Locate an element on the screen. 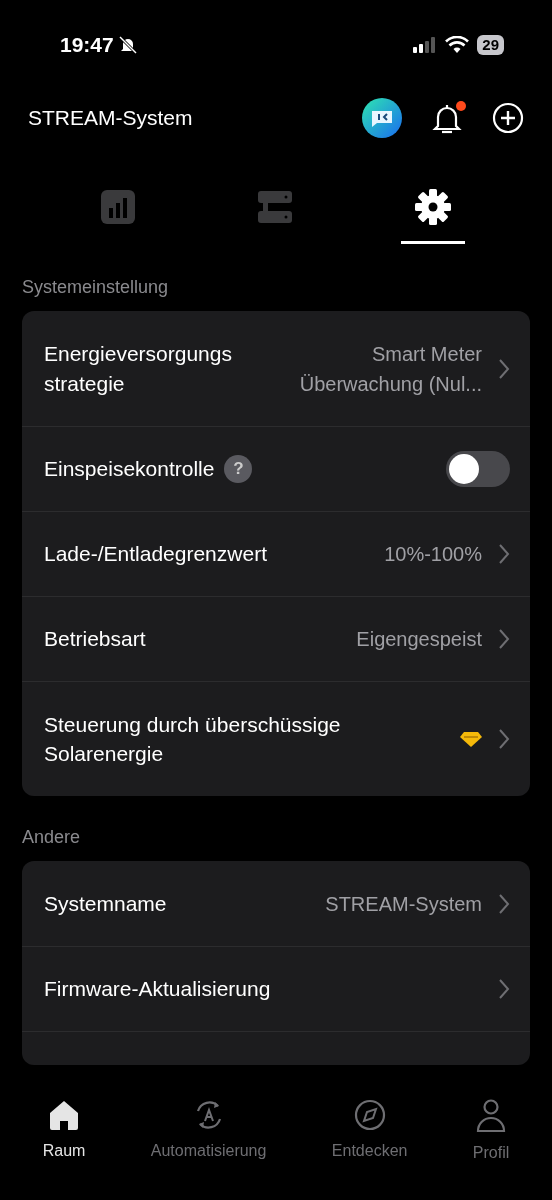  section-title: Andere is located at coordinates (51, 837).